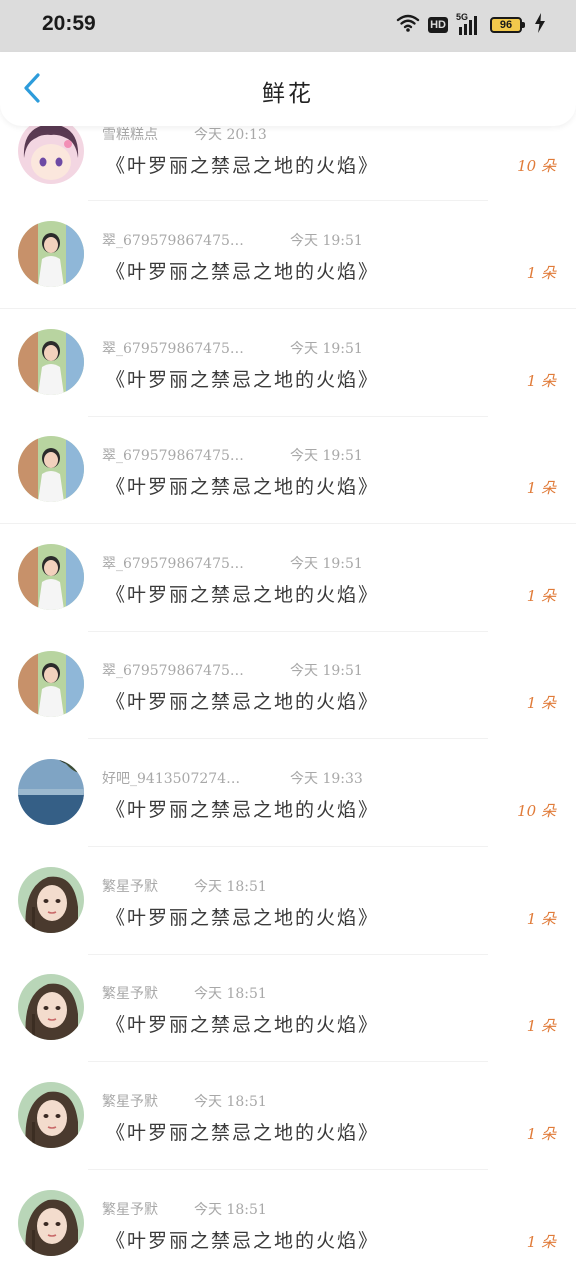 Image resolution: width=576 pixels, height=1280 pixels. What do you see at coordinates (288, 26) in the screenshot?
I see `status-bar: 20:59 HD 5G 96` at bounding box center [288, 26].